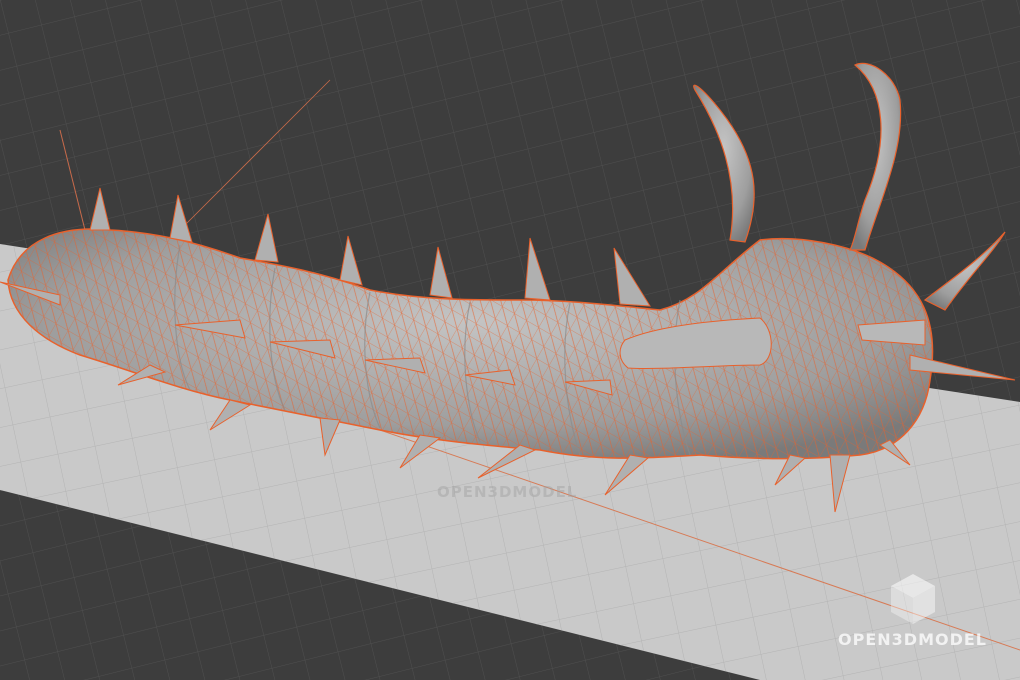  Describe the element at coordinates (507, 492) in the screenshot. I see `watermark-center: OPEN3DMODEL` at that location.